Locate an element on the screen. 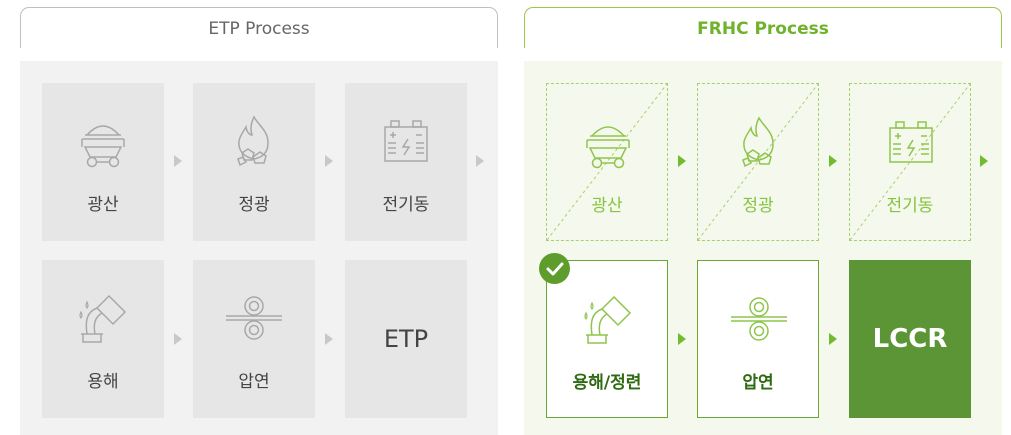 This screenshot has height=435, width=1011. step-label: 용해 is located at coordinates (103, 382).